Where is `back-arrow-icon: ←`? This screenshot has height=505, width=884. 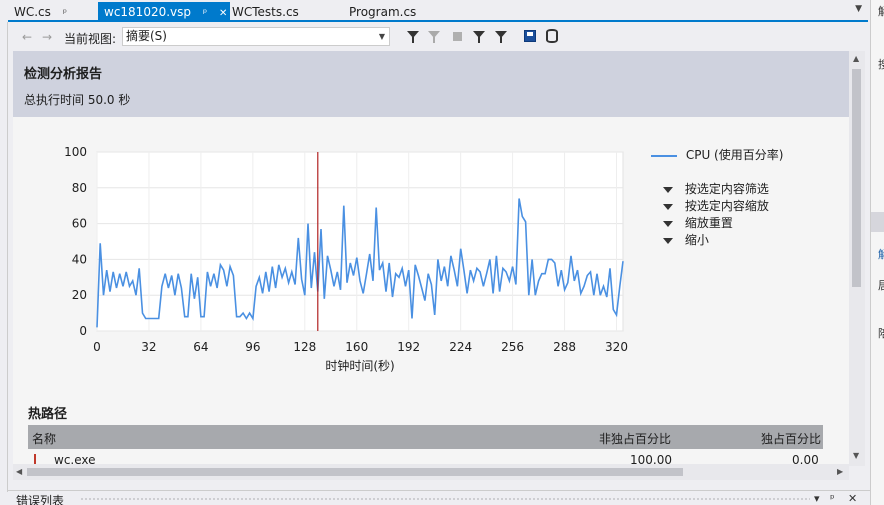
back-arrow-icon: ← is located at coordinates (27, 37).